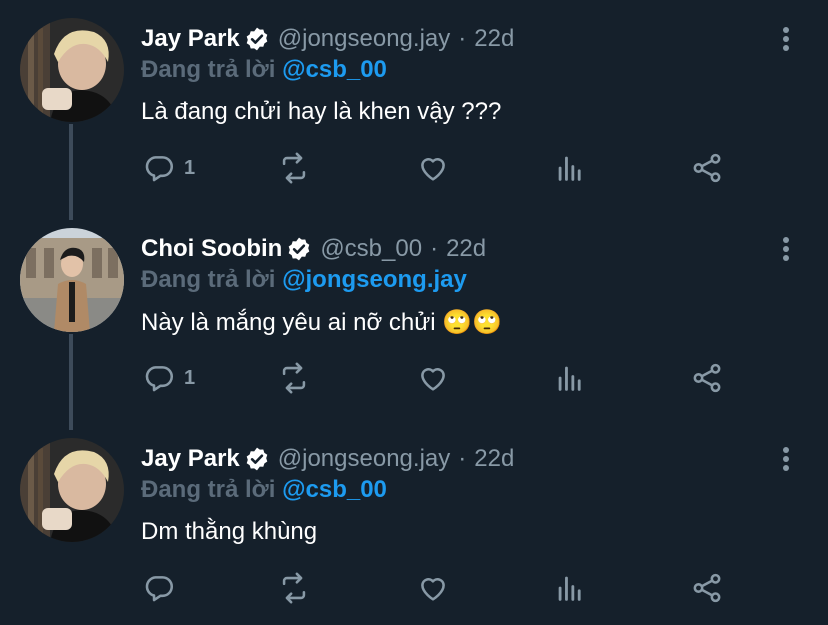 Image resolution: width=828 pixels, height=625 pixels. What do you see at coordinates (414, 588) in the screenshot?
I see `tweet-actions` at bounding box center [414, 588].